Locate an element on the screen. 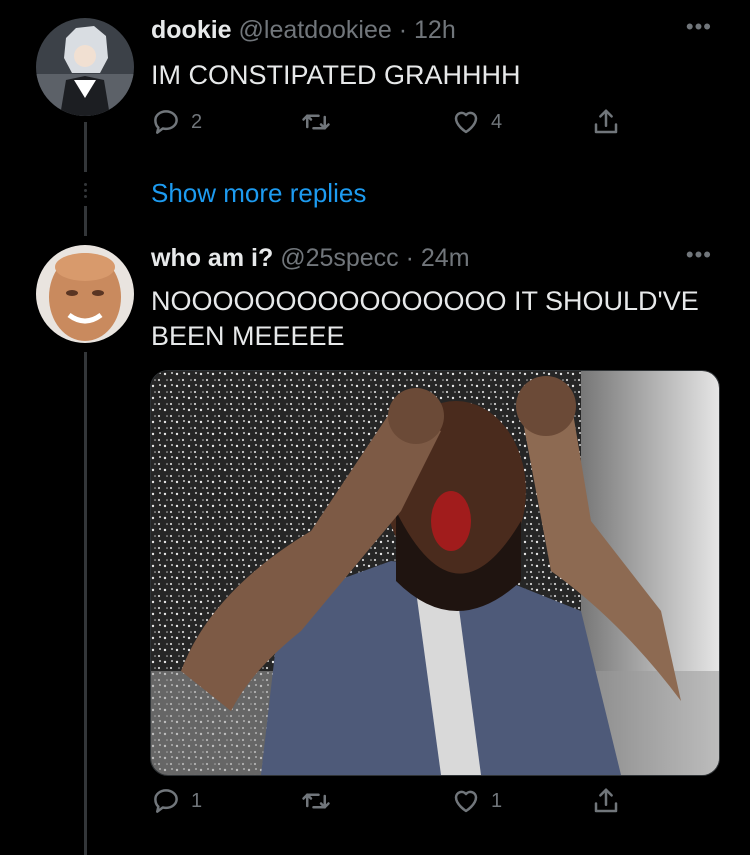 The height and width of the screenshot is (855, 750). anime-avatar-image is located at coordinates (85, 67).